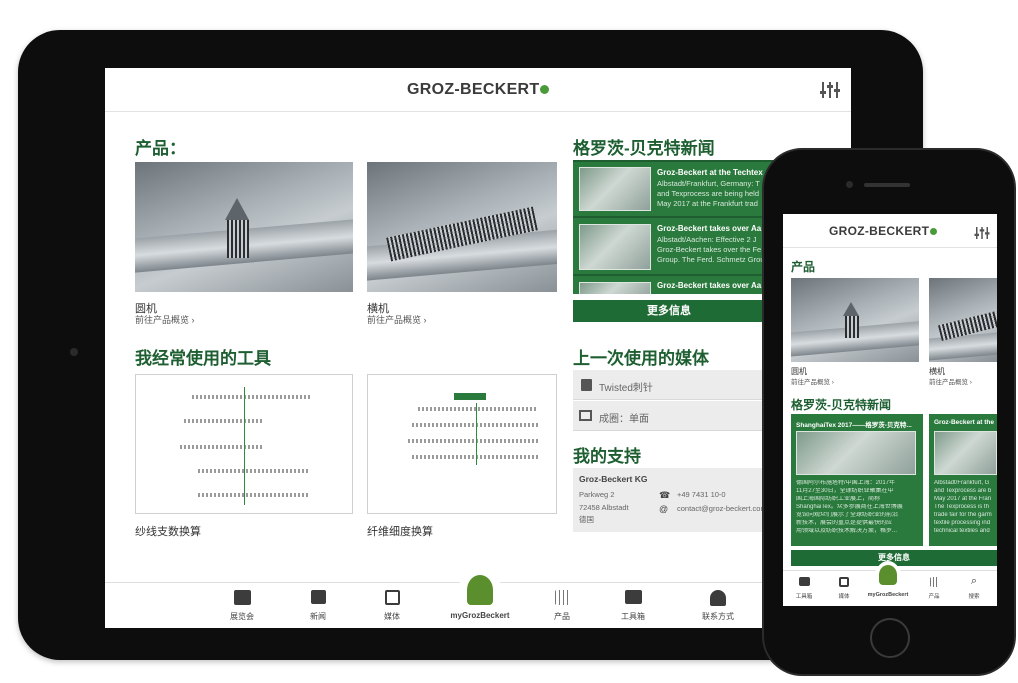 This screenshot has height=683, width=1018. Describe the element at coordinates (665, 495) in the screenshot. I see `phone-icon: ☎` at that location.